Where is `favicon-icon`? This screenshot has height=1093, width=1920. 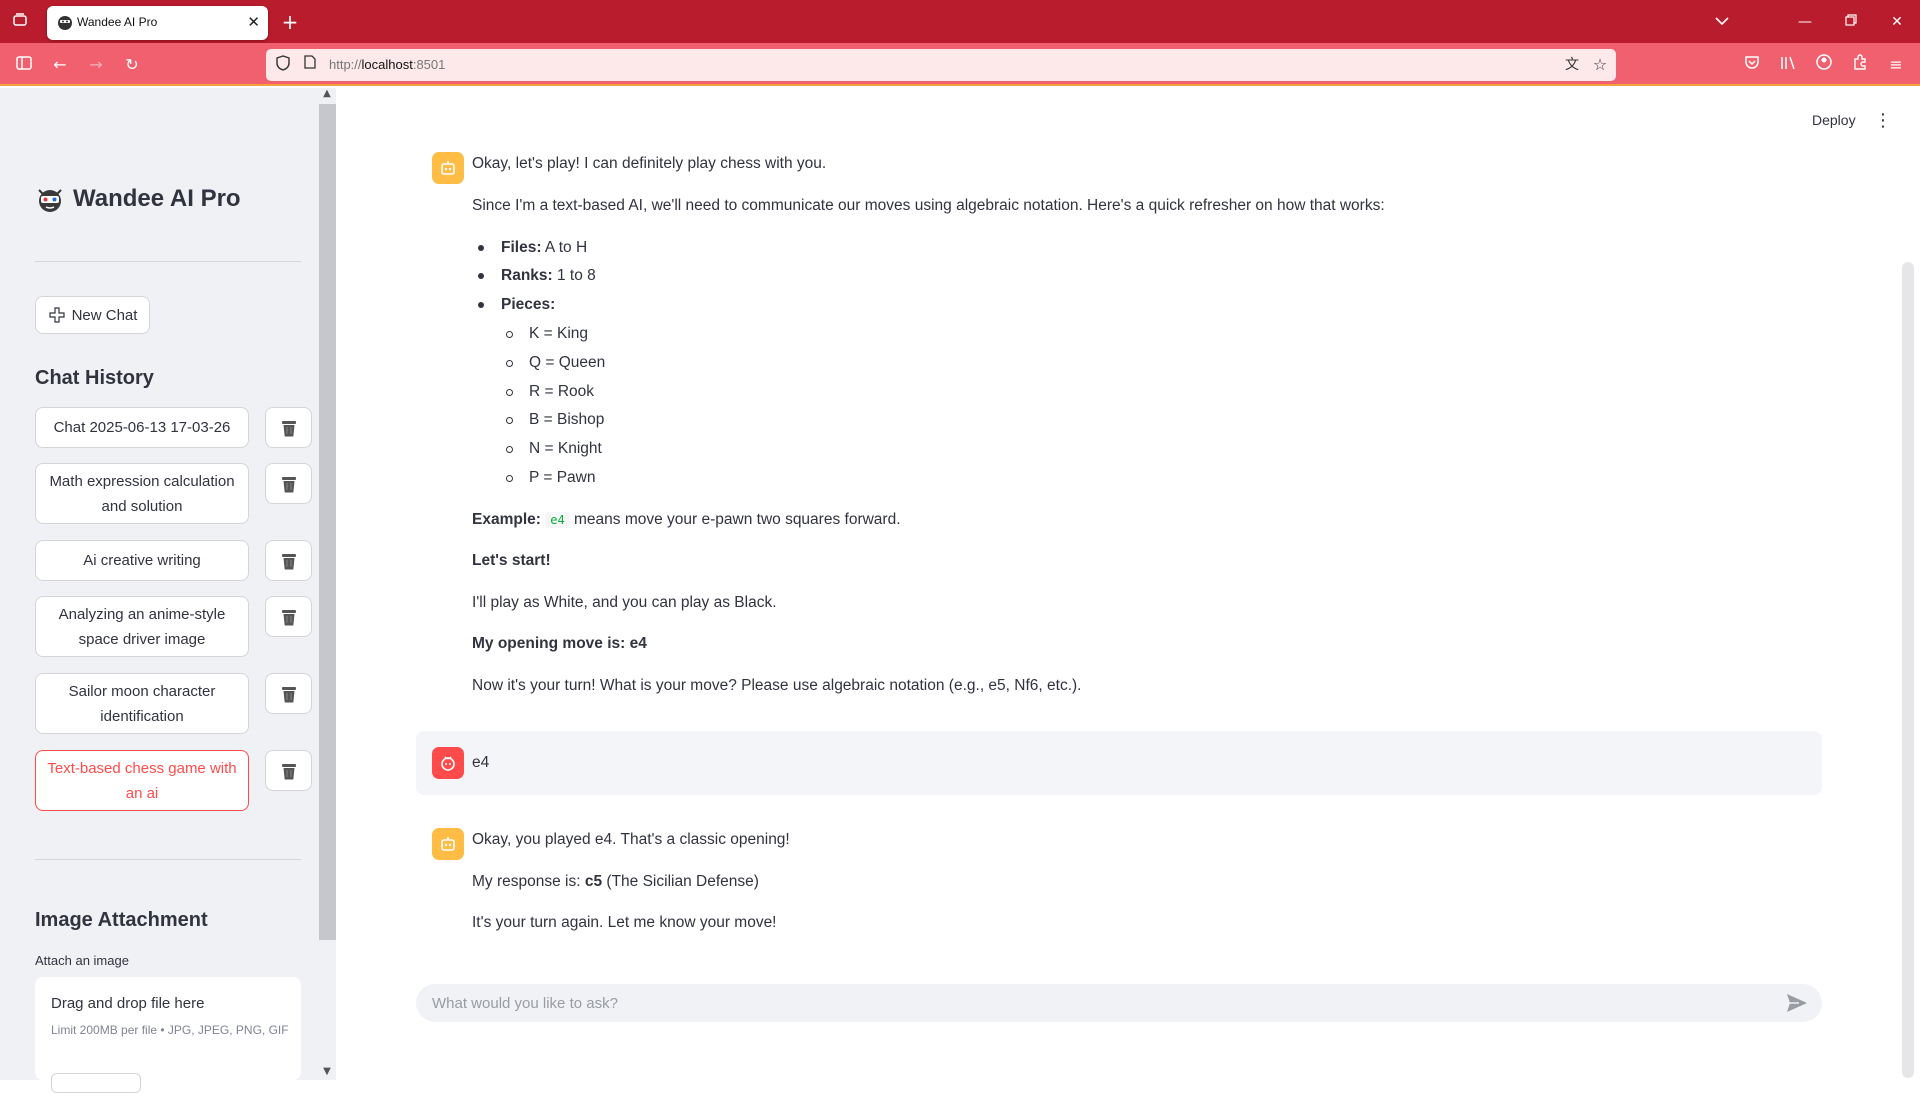 favicon-icon is located at coordinates (65, 23).